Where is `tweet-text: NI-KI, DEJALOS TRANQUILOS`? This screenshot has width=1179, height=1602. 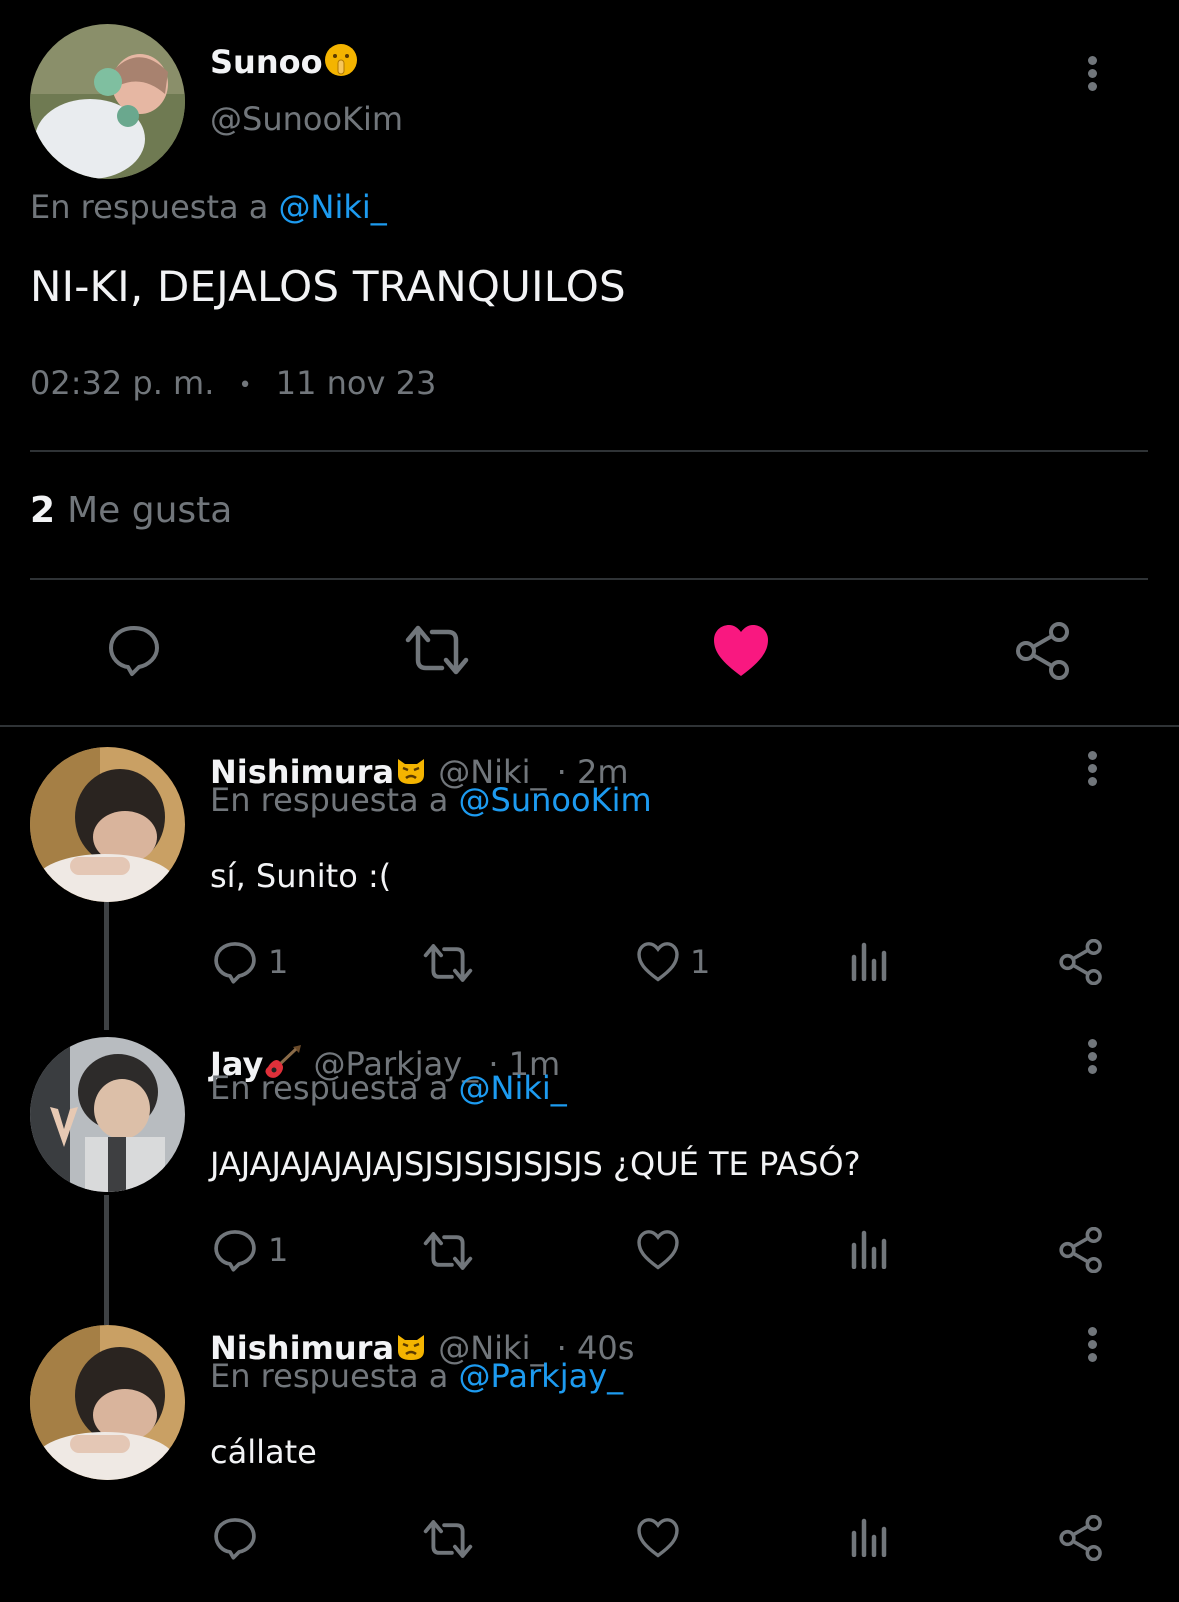
tweet-text: NI-KI, DEJALOS TRANQUILOS is located at coordinates (328, 286).